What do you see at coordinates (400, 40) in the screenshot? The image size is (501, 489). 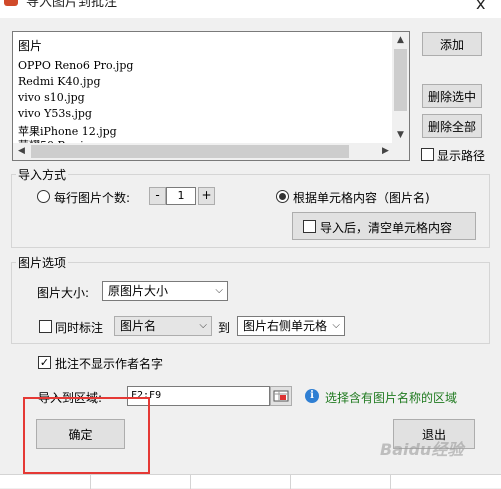 I see `scroll-up-icon: ▲` at bounding box center [400, 40].